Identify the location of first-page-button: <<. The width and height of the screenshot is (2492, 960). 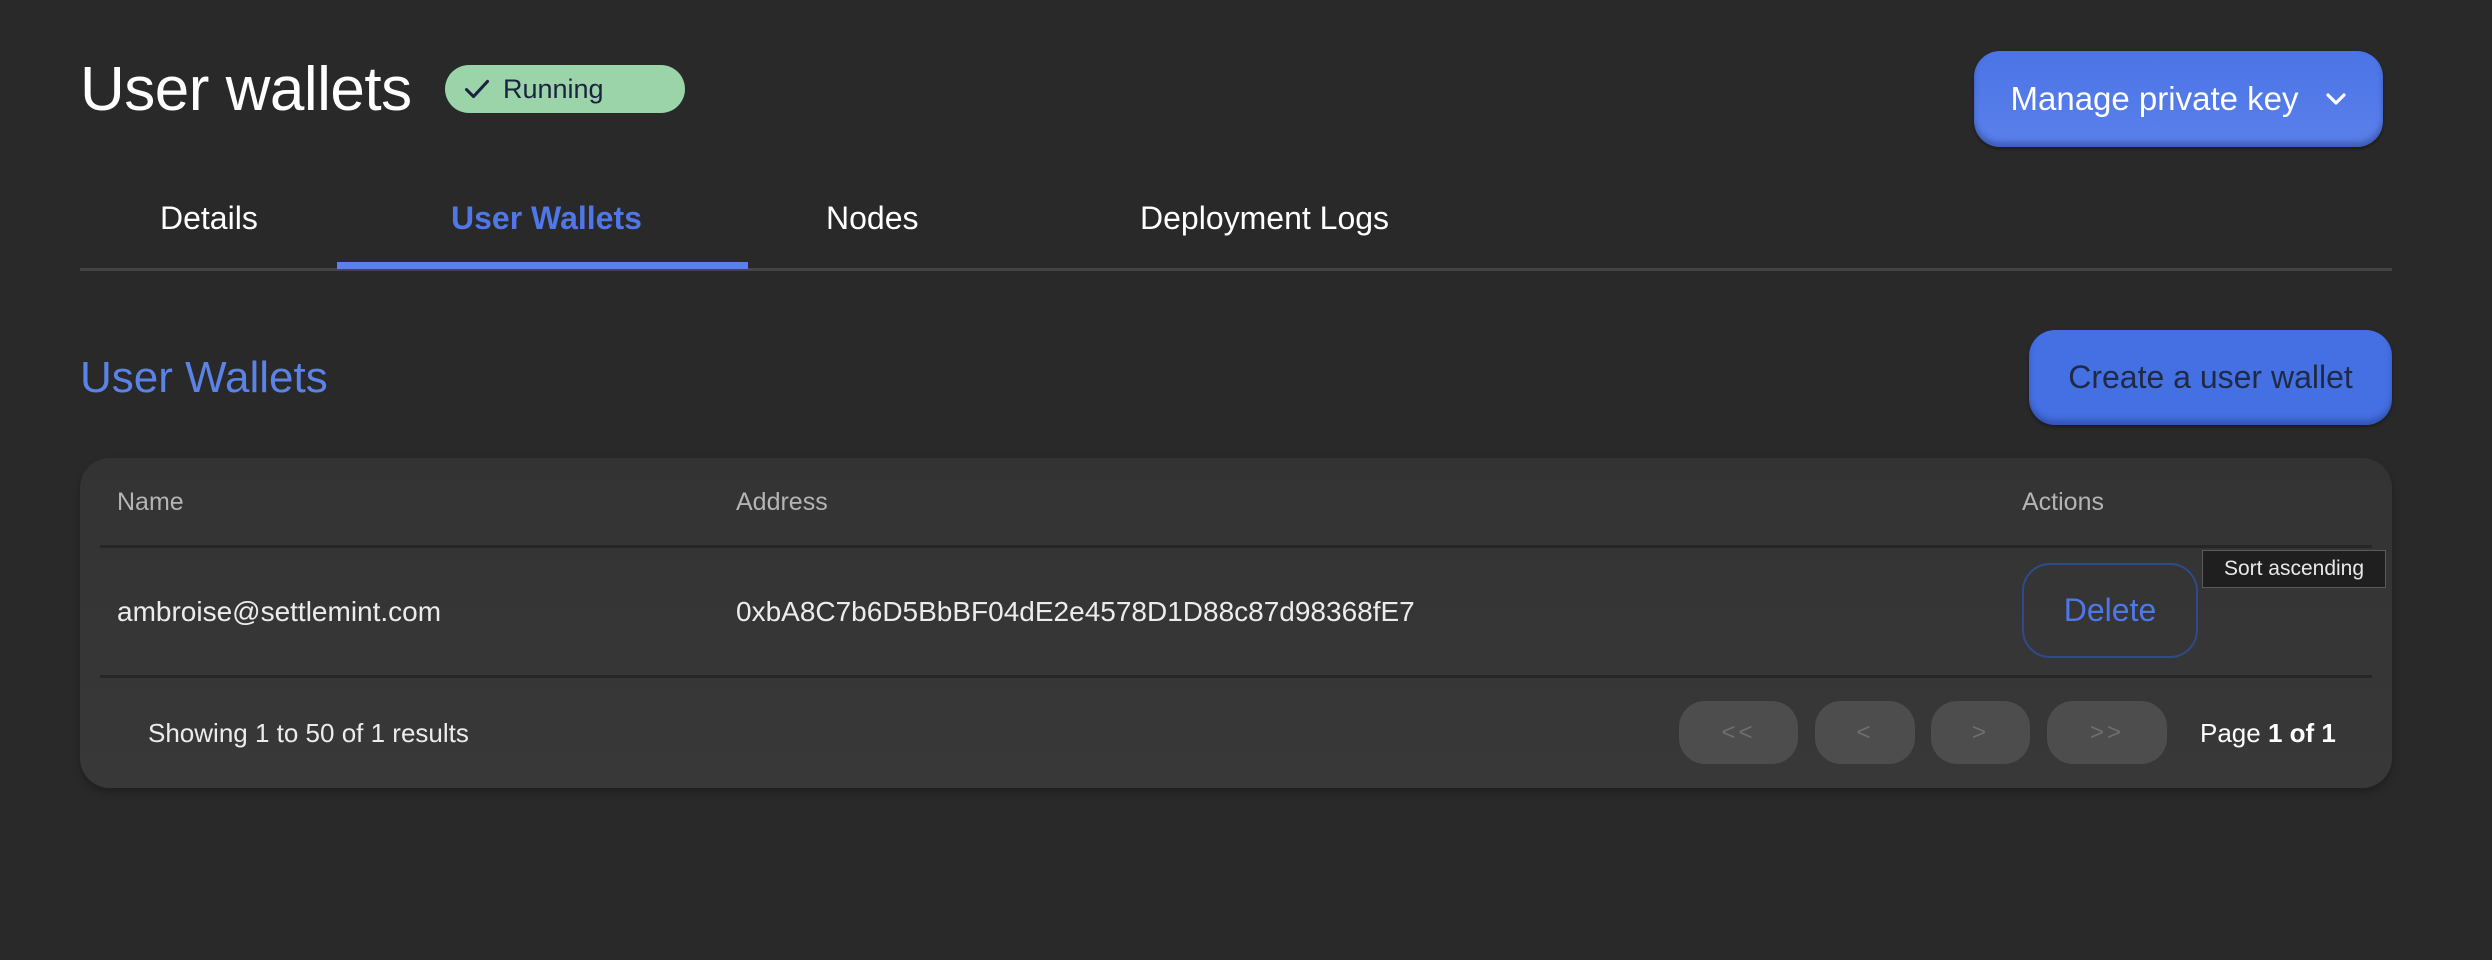
(1738, 732).